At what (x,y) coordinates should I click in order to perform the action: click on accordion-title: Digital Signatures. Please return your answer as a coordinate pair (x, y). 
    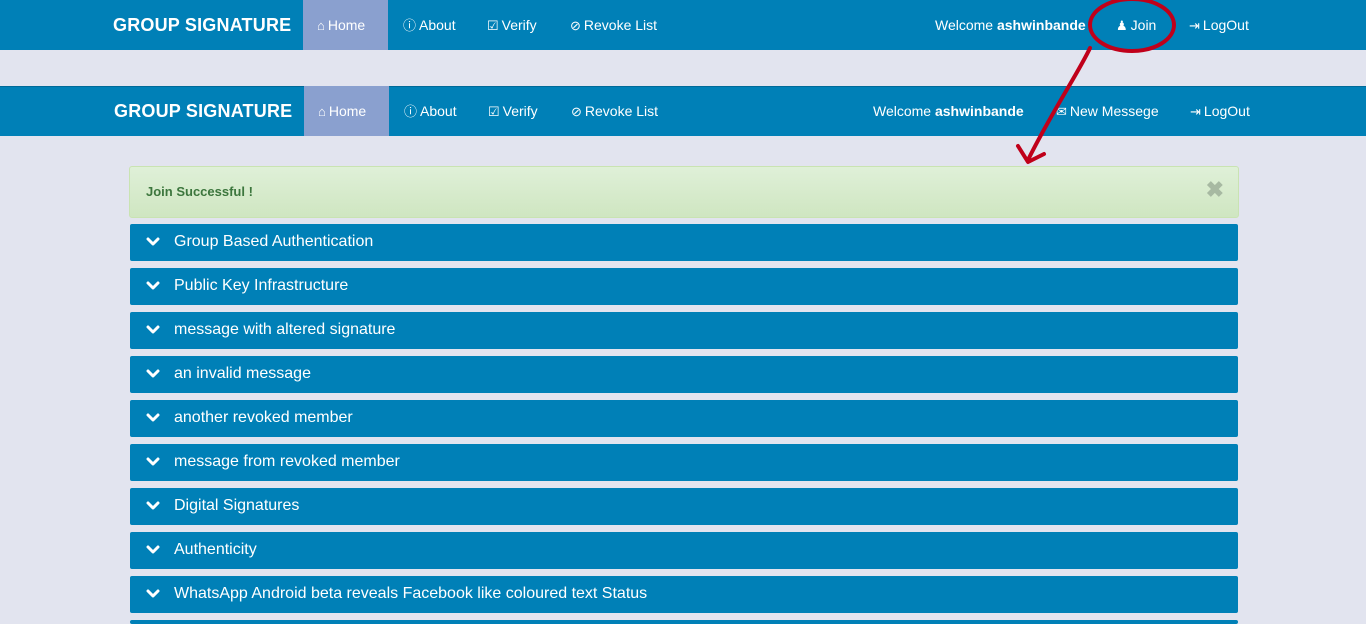
    Looking at the image, I should click on (237, 505).